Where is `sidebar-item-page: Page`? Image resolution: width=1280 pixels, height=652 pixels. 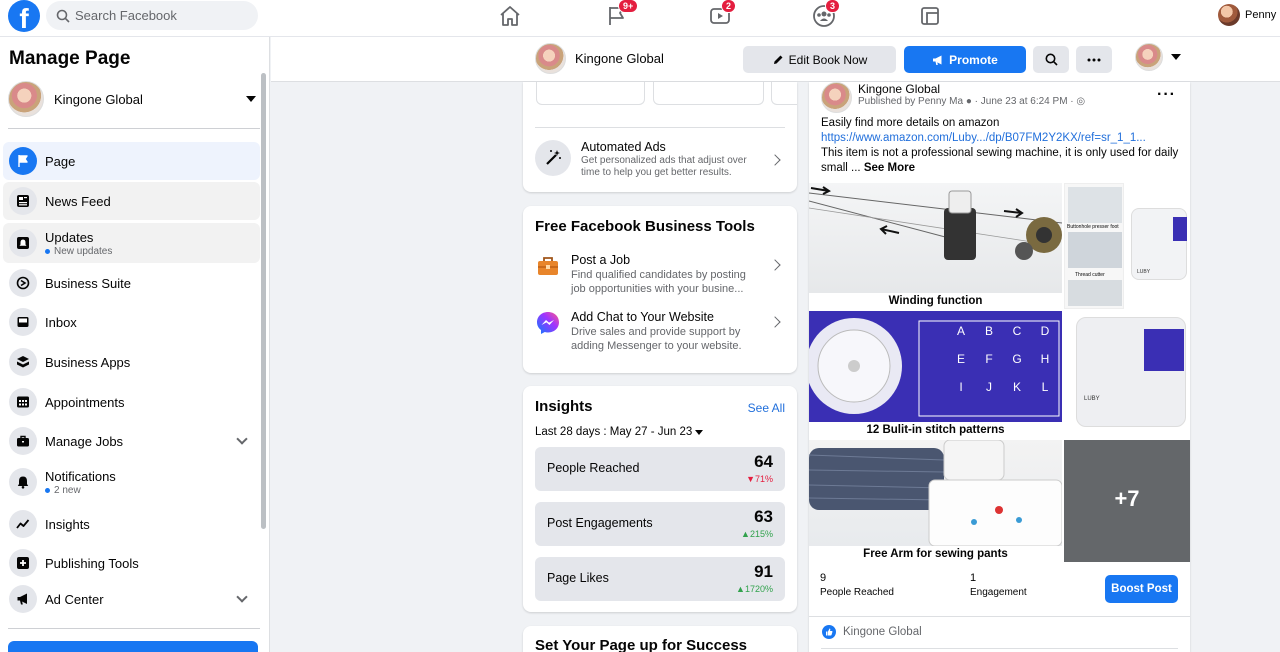
sidebar-item-page: Page is located at coordinates (131, 161).